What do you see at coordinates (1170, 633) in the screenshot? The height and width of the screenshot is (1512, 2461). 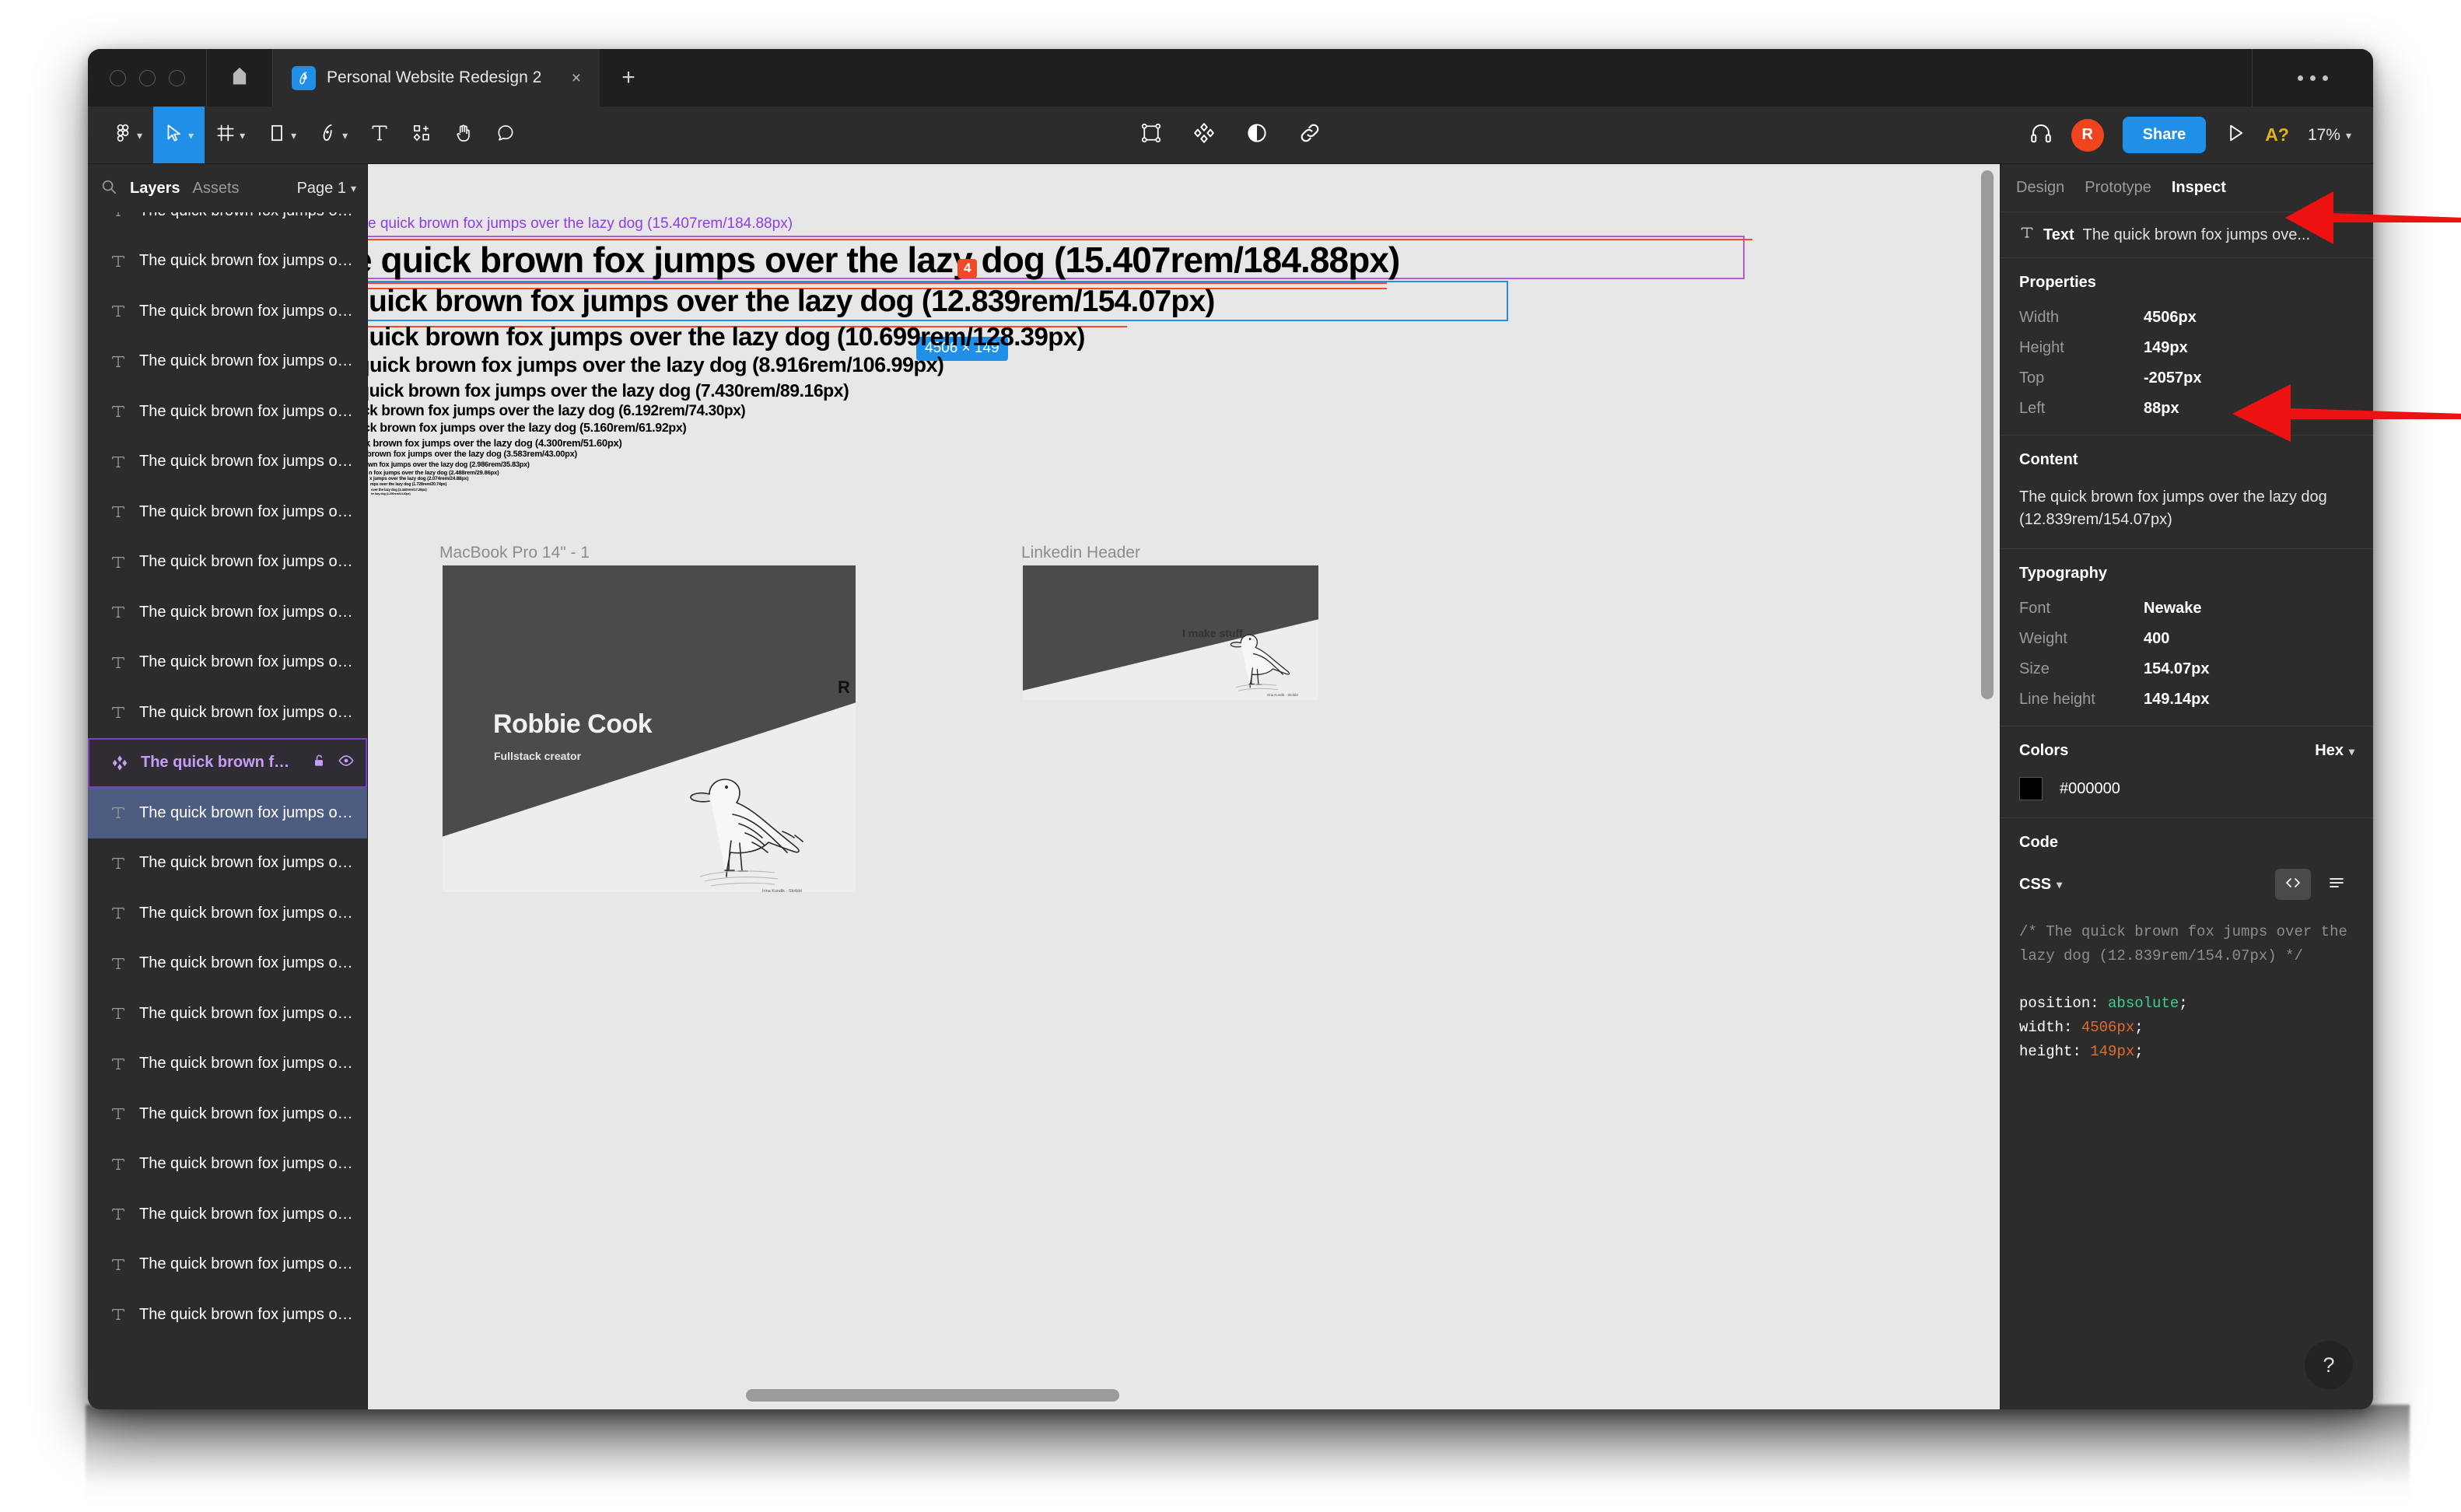 I see `frame-linkedin: Irina Kundik - Skribbl` at bounding box center [1170, 633].